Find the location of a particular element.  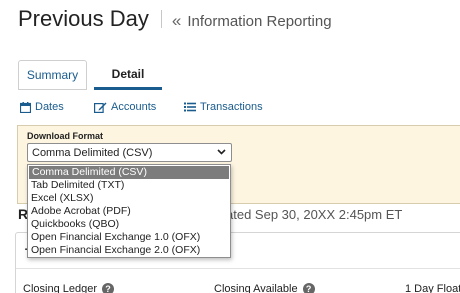

double-chevron-left-icon: « is located at coordinates (176, 20).